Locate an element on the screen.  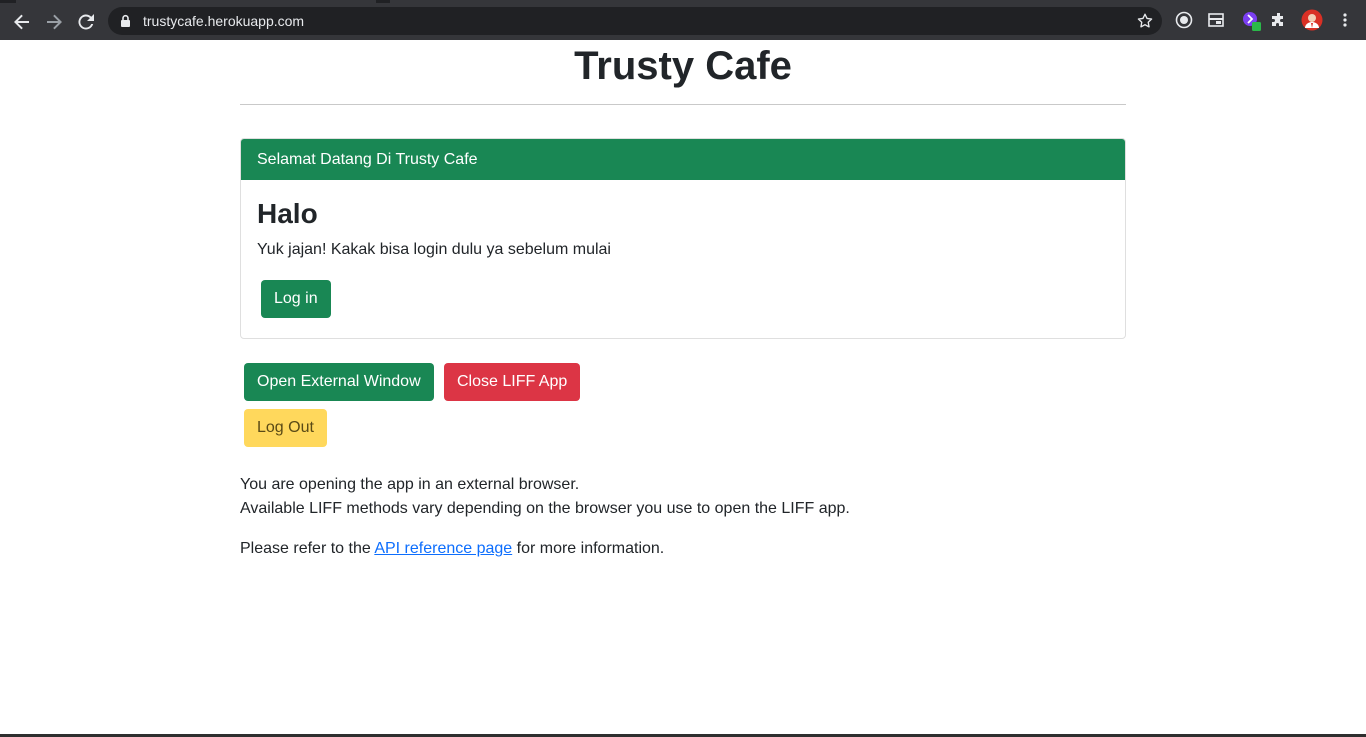
forward-icon is located at coordinates (54, 22).